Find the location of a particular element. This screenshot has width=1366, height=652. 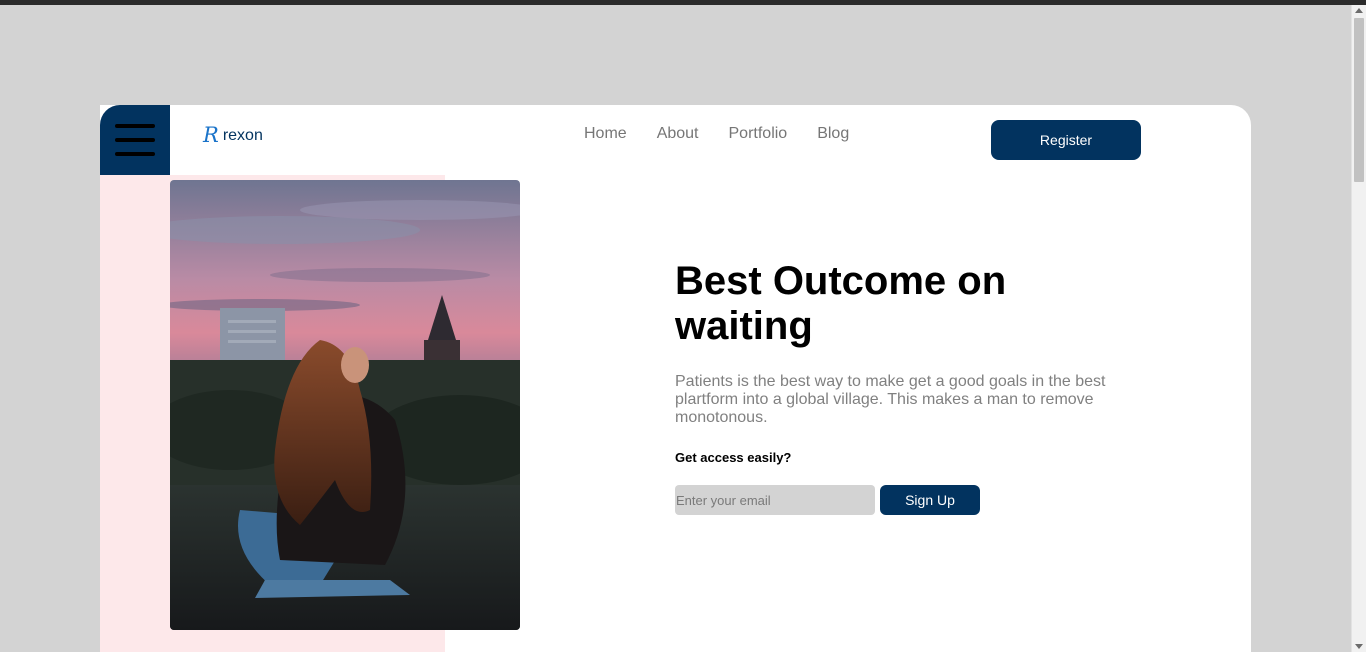

scroll-up-arrow-icon is located at coordinates (1359, 10).